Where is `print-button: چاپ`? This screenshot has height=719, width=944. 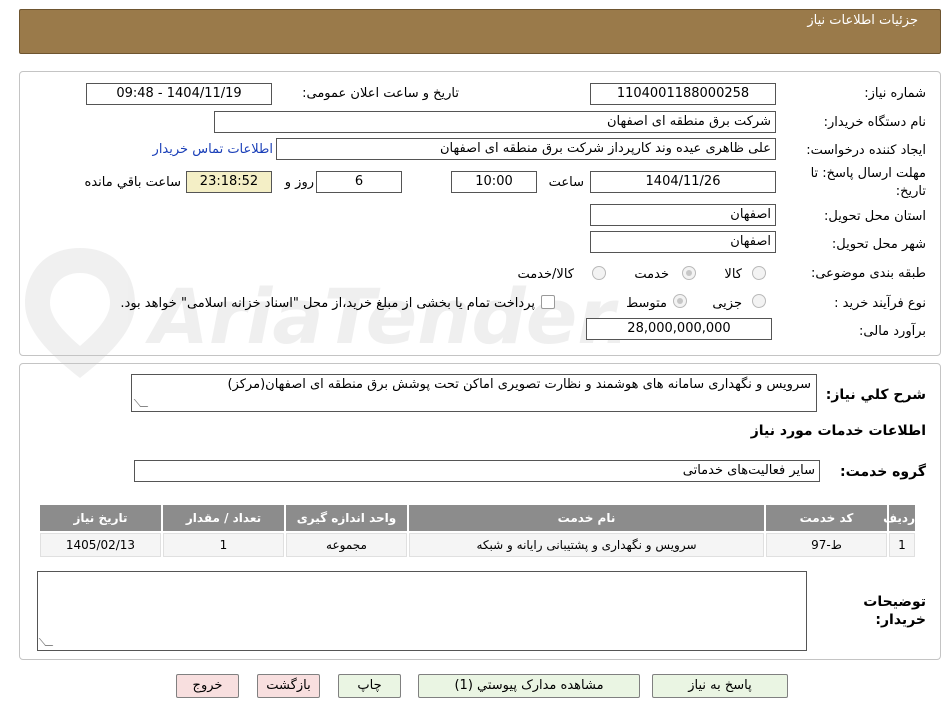
print-button: چاپ is located at coordinates (369, 686).